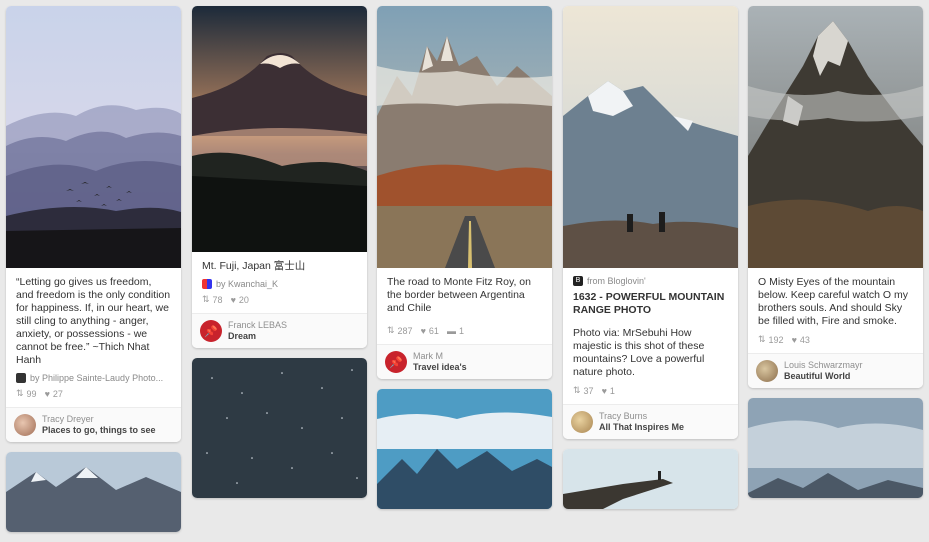  I want to click on pin-image-hikers-mountain-range, so click(650, 137).